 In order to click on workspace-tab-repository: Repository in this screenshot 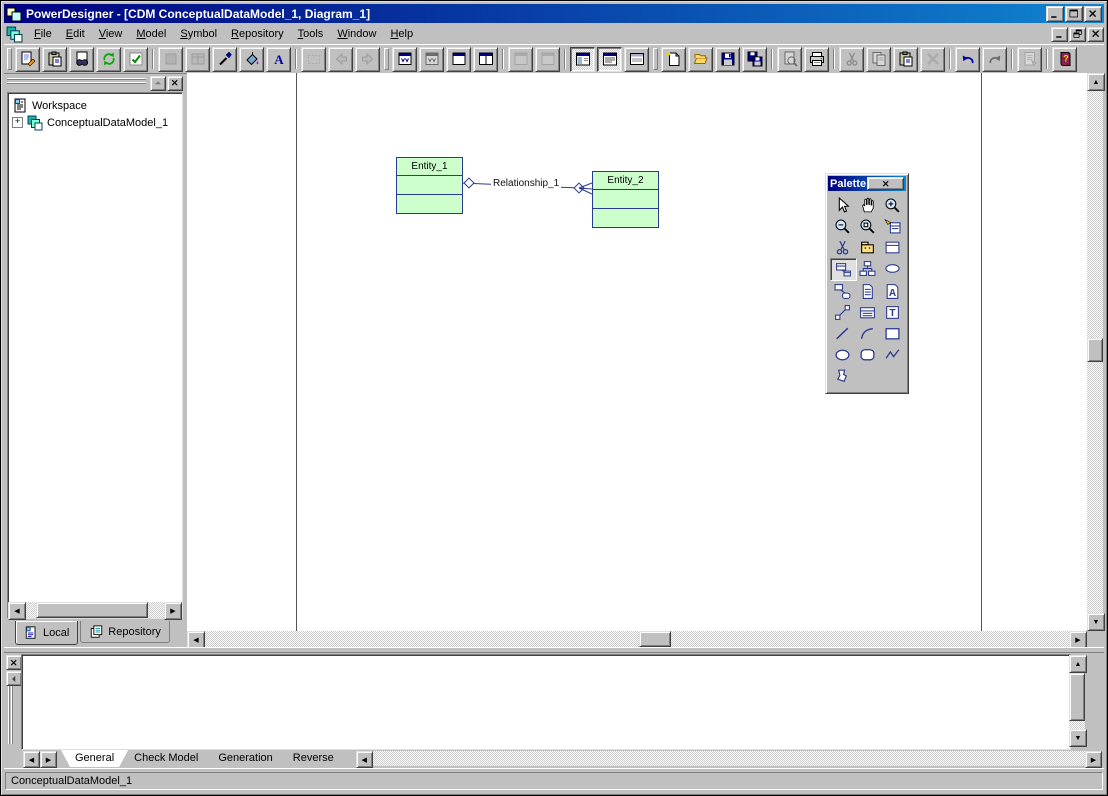, I will do `click(125, 632)`.